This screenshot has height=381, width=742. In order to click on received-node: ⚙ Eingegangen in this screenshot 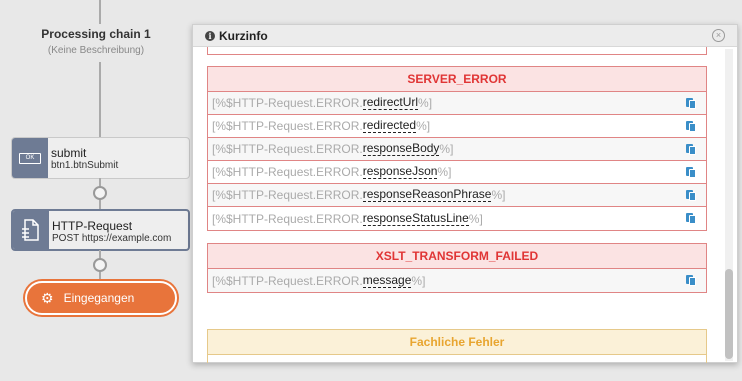, I will do `click(101, 298)`.